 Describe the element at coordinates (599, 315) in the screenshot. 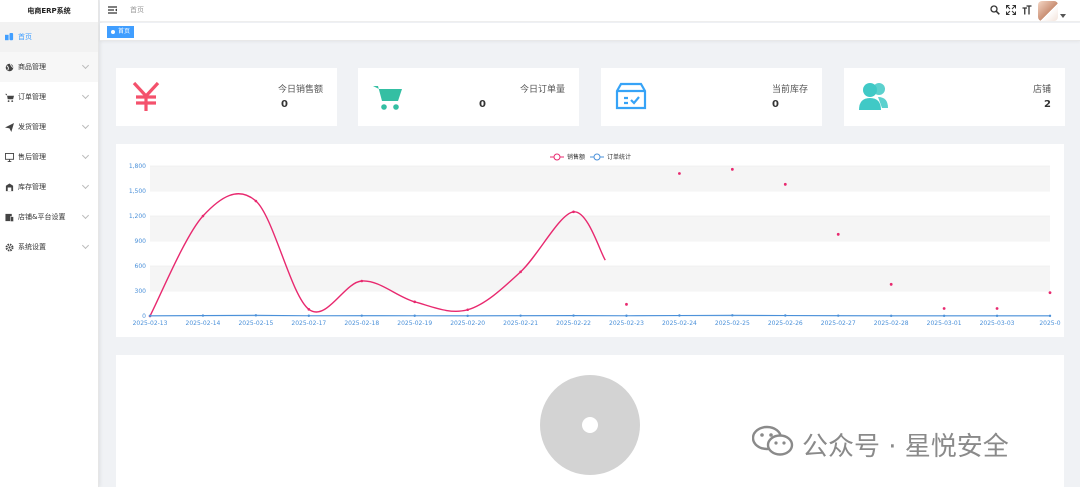

I see `series-line-orders` at that location.